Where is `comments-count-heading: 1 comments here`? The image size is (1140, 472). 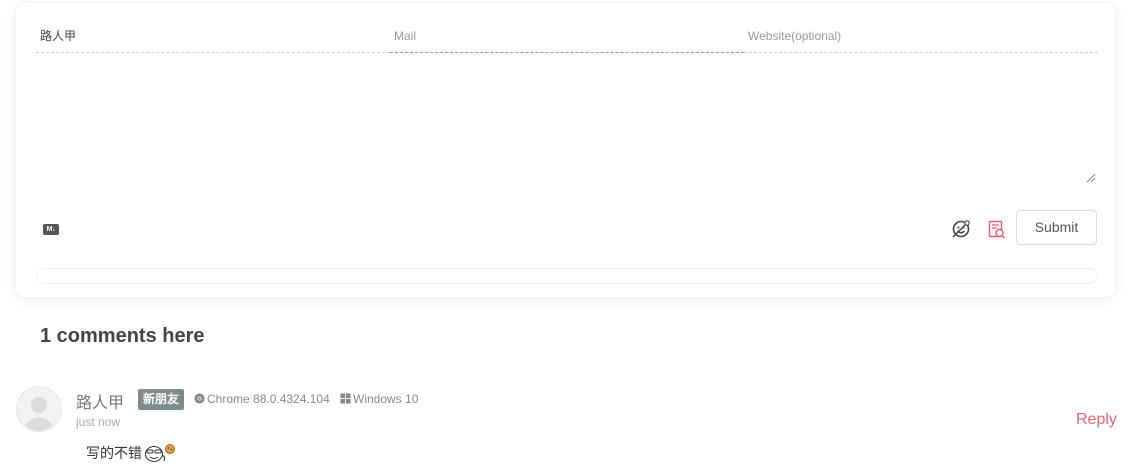 comments-count-heading: 1 comments here is located at coordinates (122, 336).